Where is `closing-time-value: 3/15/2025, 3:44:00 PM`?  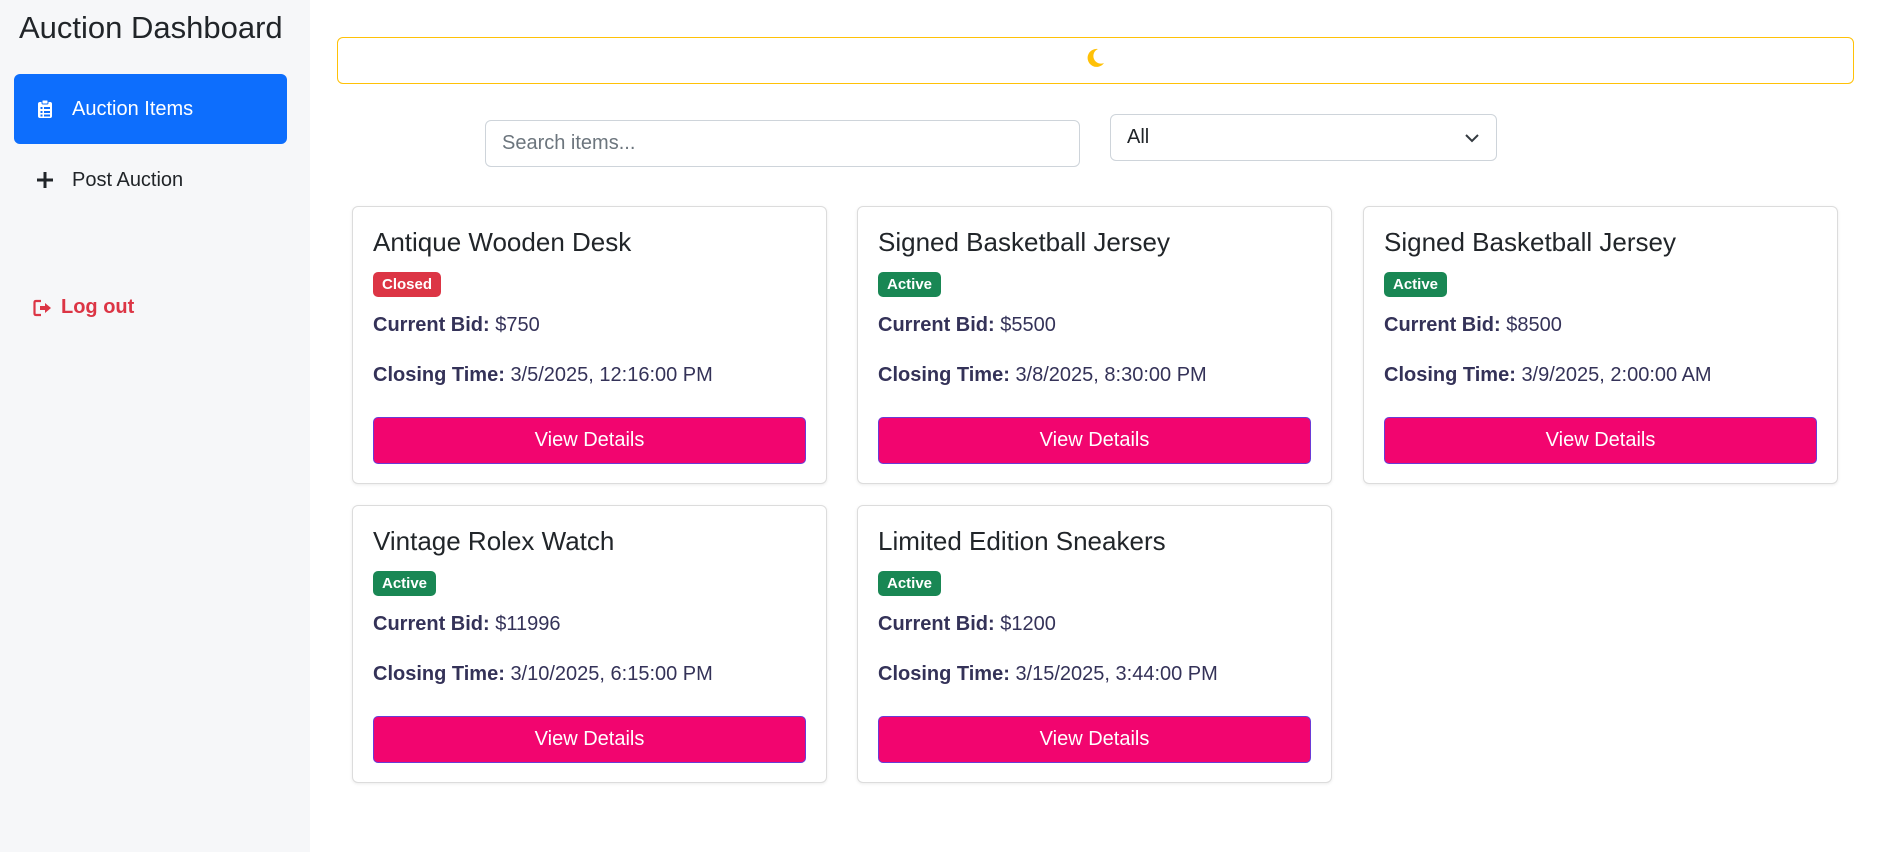 closing-time-value: 3/15/2025, 3:44:00 PM is located at coordinates (1116, 674).